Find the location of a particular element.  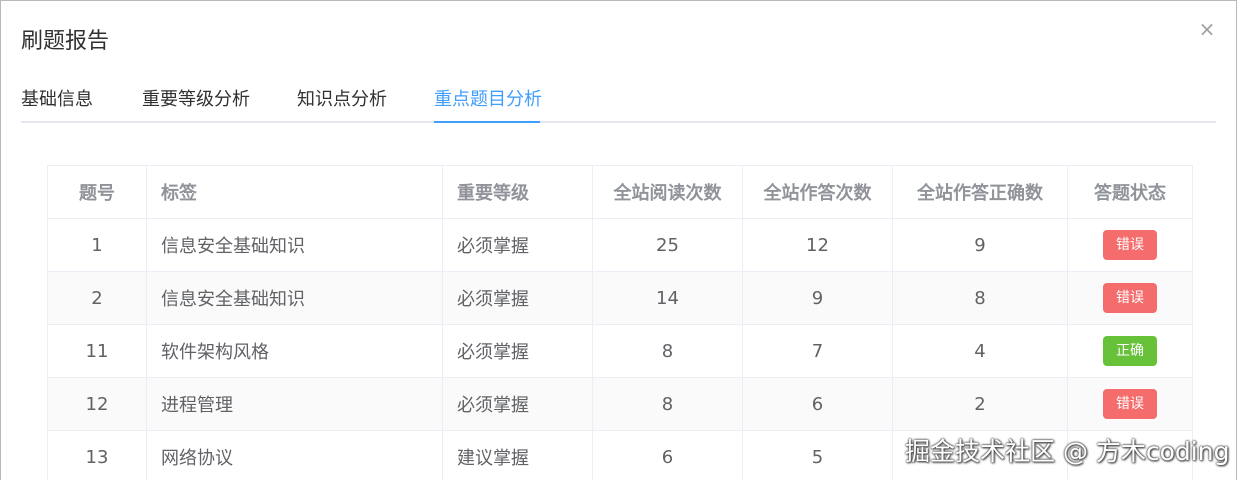

status-badge: 正确 is located at coordinates (1130, 351).